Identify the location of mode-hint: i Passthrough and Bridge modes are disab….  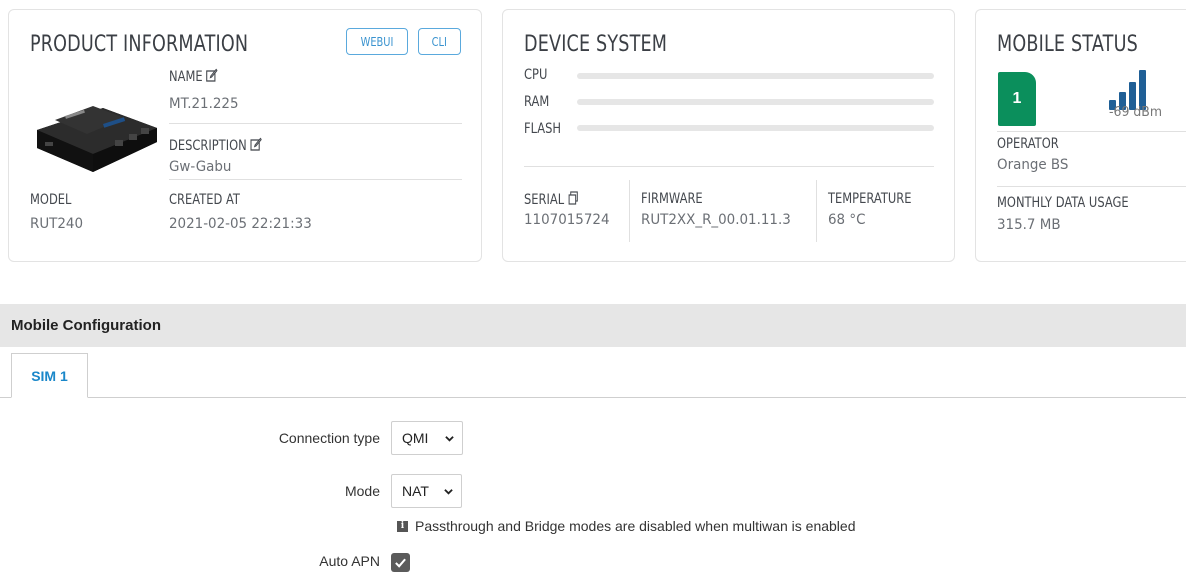
(626, 526).